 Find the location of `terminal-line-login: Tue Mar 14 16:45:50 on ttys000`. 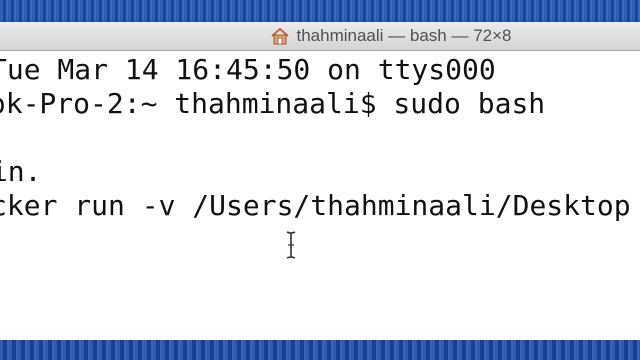

terminal-line-login: Tue Mar 14 16:45:50 on ttys000 is located at coordinates (248, 69).